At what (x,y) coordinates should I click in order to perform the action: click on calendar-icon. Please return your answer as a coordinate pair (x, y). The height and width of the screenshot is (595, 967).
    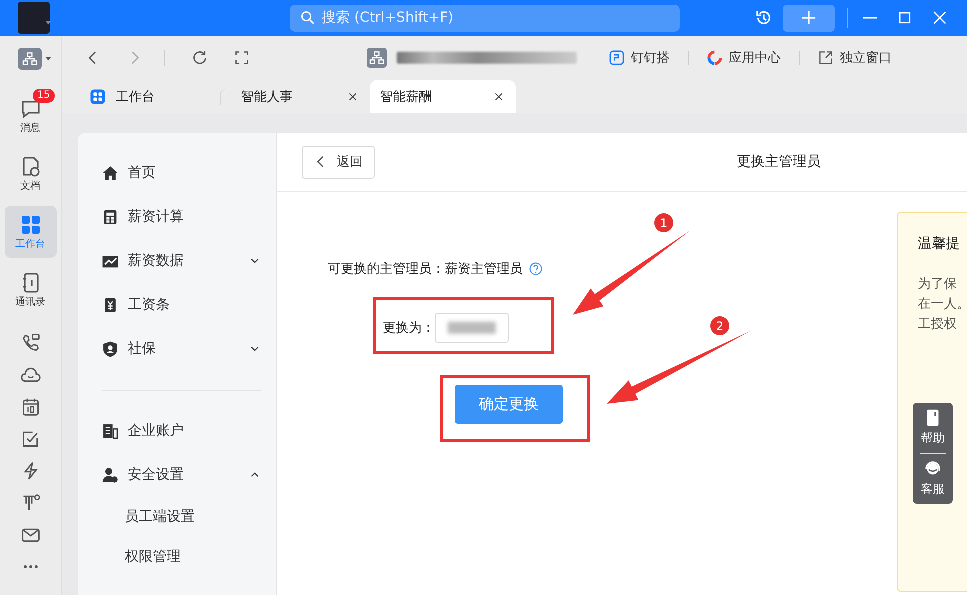
    Looking at the image, I should click on (30, 407).